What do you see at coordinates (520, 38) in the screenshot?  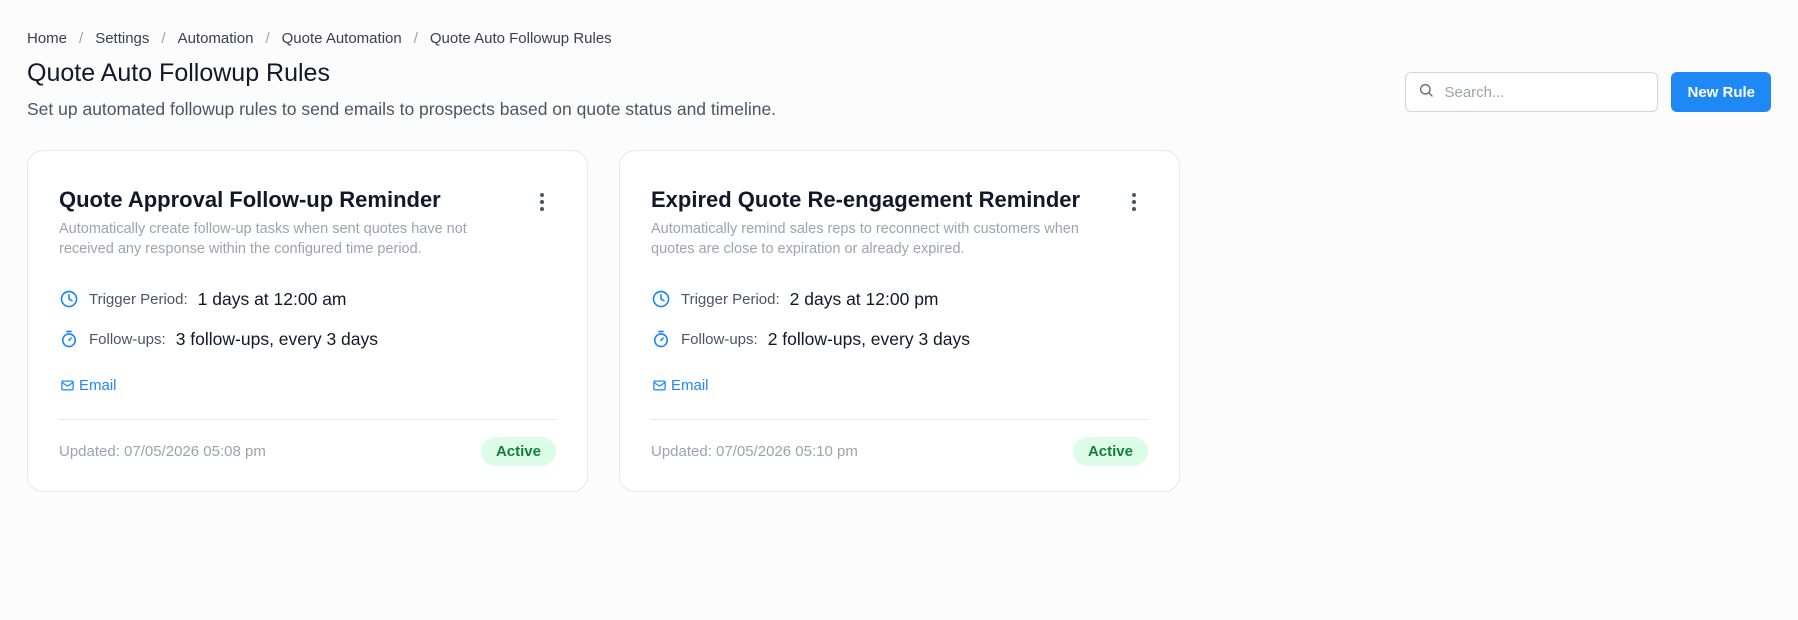 I see `breadcrumb-current: Quote Auto Followup Rules` at bounding box center [520, 38].